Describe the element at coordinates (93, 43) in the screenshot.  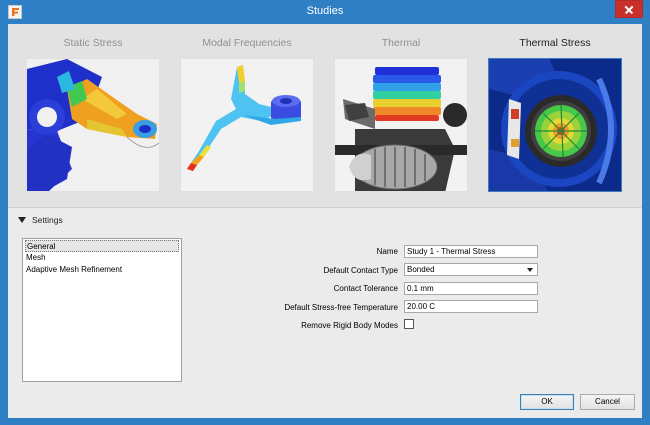
I see `study-card-label: Static Stress` at that location.